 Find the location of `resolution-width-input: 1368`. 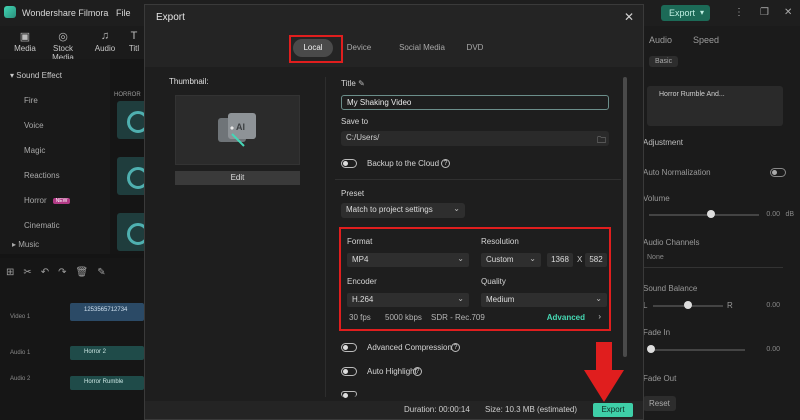

resolution-width-input: 1368 is located at coordinates (560, 260).